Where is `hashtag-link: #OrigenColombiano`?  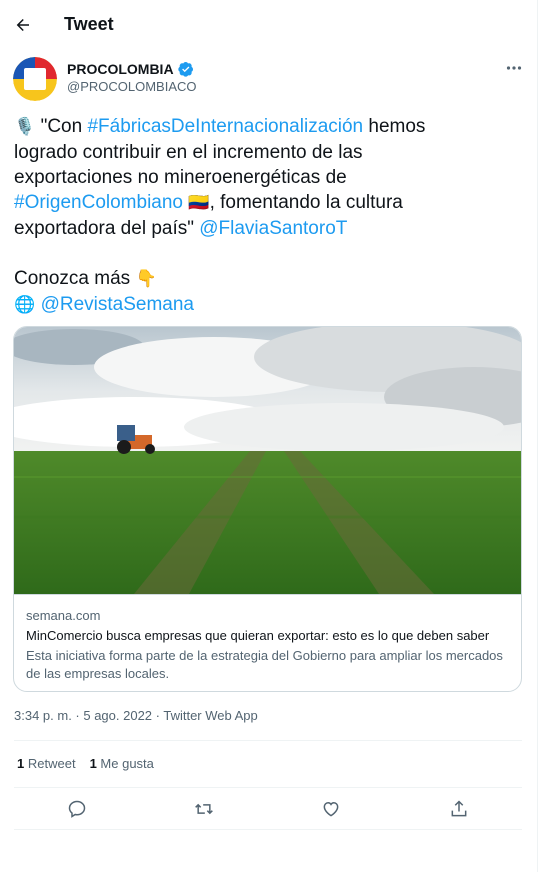
hashtag-link: #OrigenColombiano is located at coordinates (98, 202).